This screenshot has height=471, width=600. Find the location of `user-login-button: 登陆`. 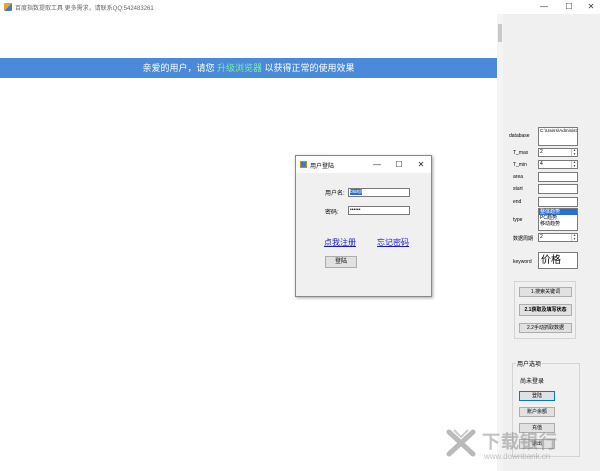

user-login-button: 登陆 is located at coordinates (537, 396).